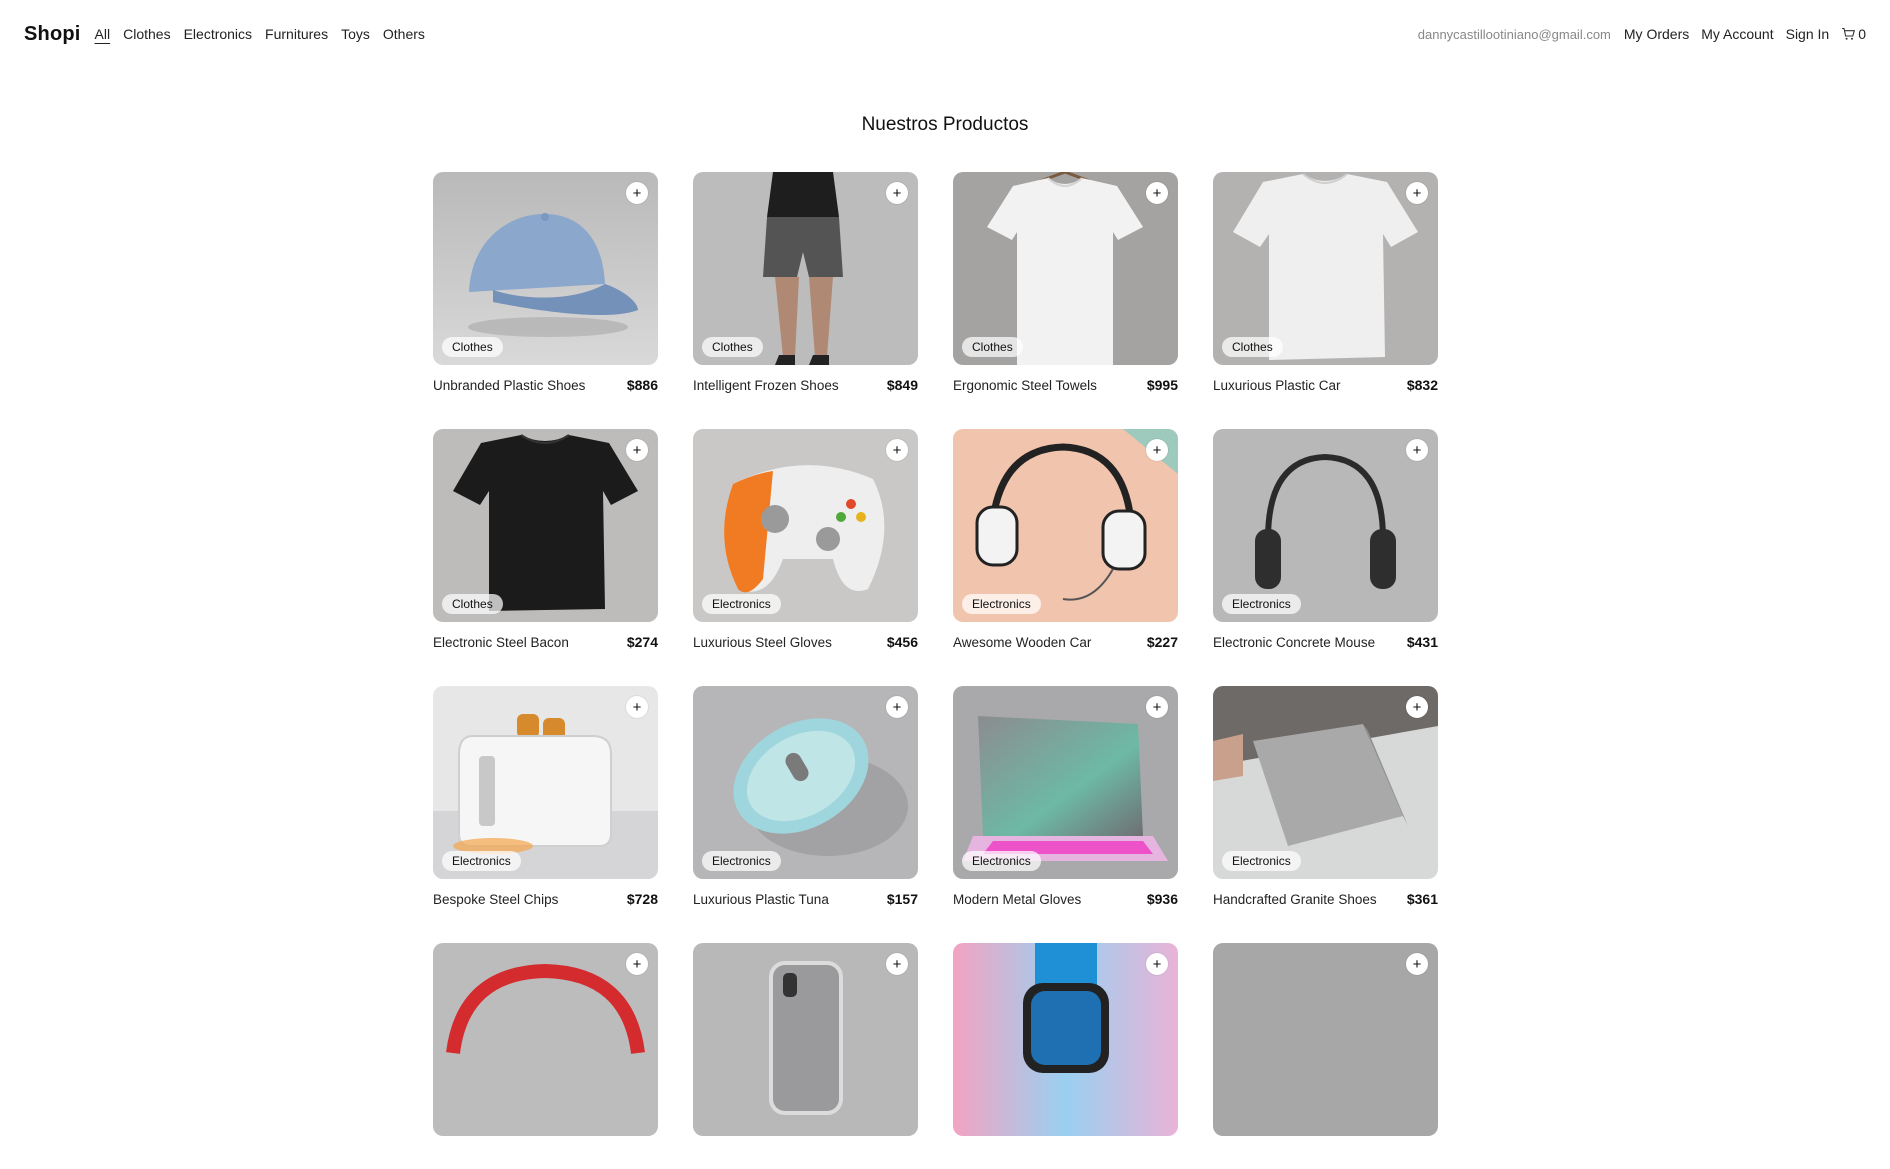 This screenshot has width=1890, height=1169. I want to click on product-card: Electronics + Awesome Wooden Car $227, so click(1065, 542).